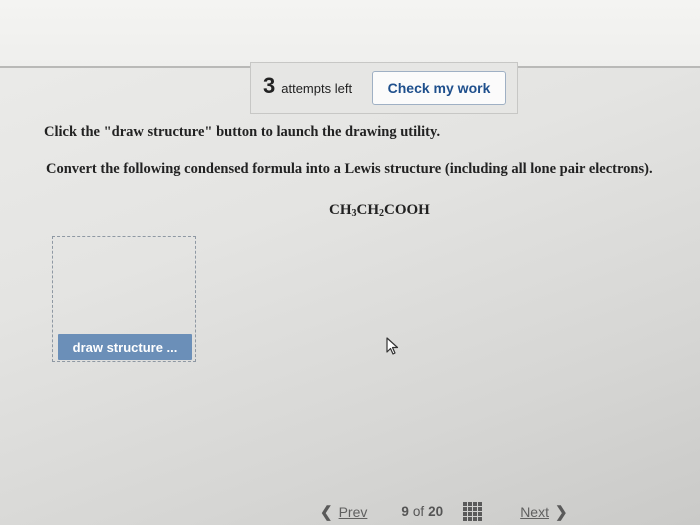 The height and width of the screenshot is (525, 700). What do you see at coordinates (439, 88) in the screenshot?
I see `check-my-work-button: Check my work` at bounding box center [439, 88].